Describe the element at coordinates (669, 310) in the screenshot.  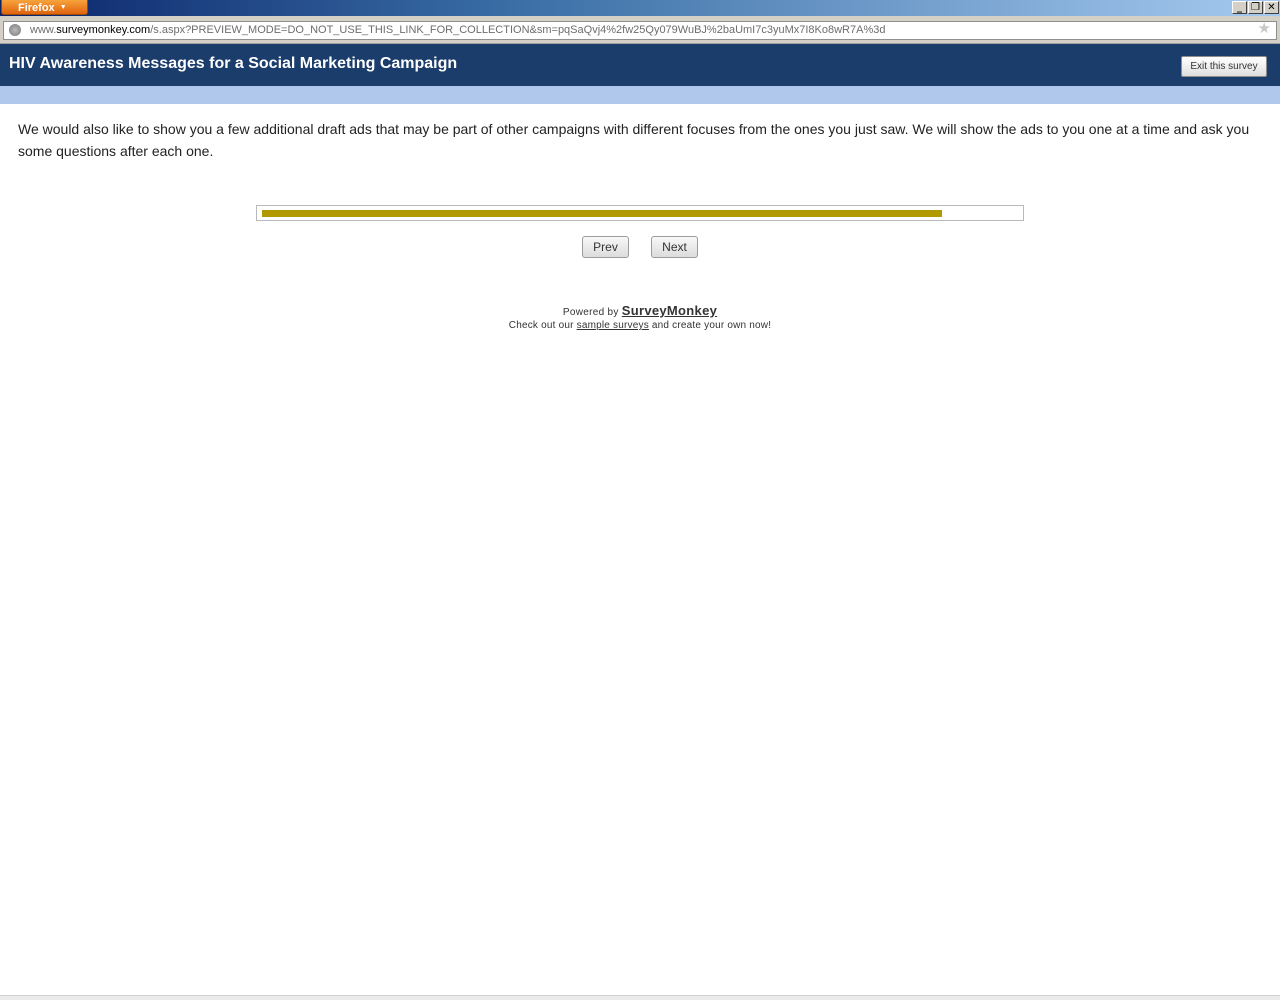
I see `surveymonkey-link: SurveyMonkey` at that location.